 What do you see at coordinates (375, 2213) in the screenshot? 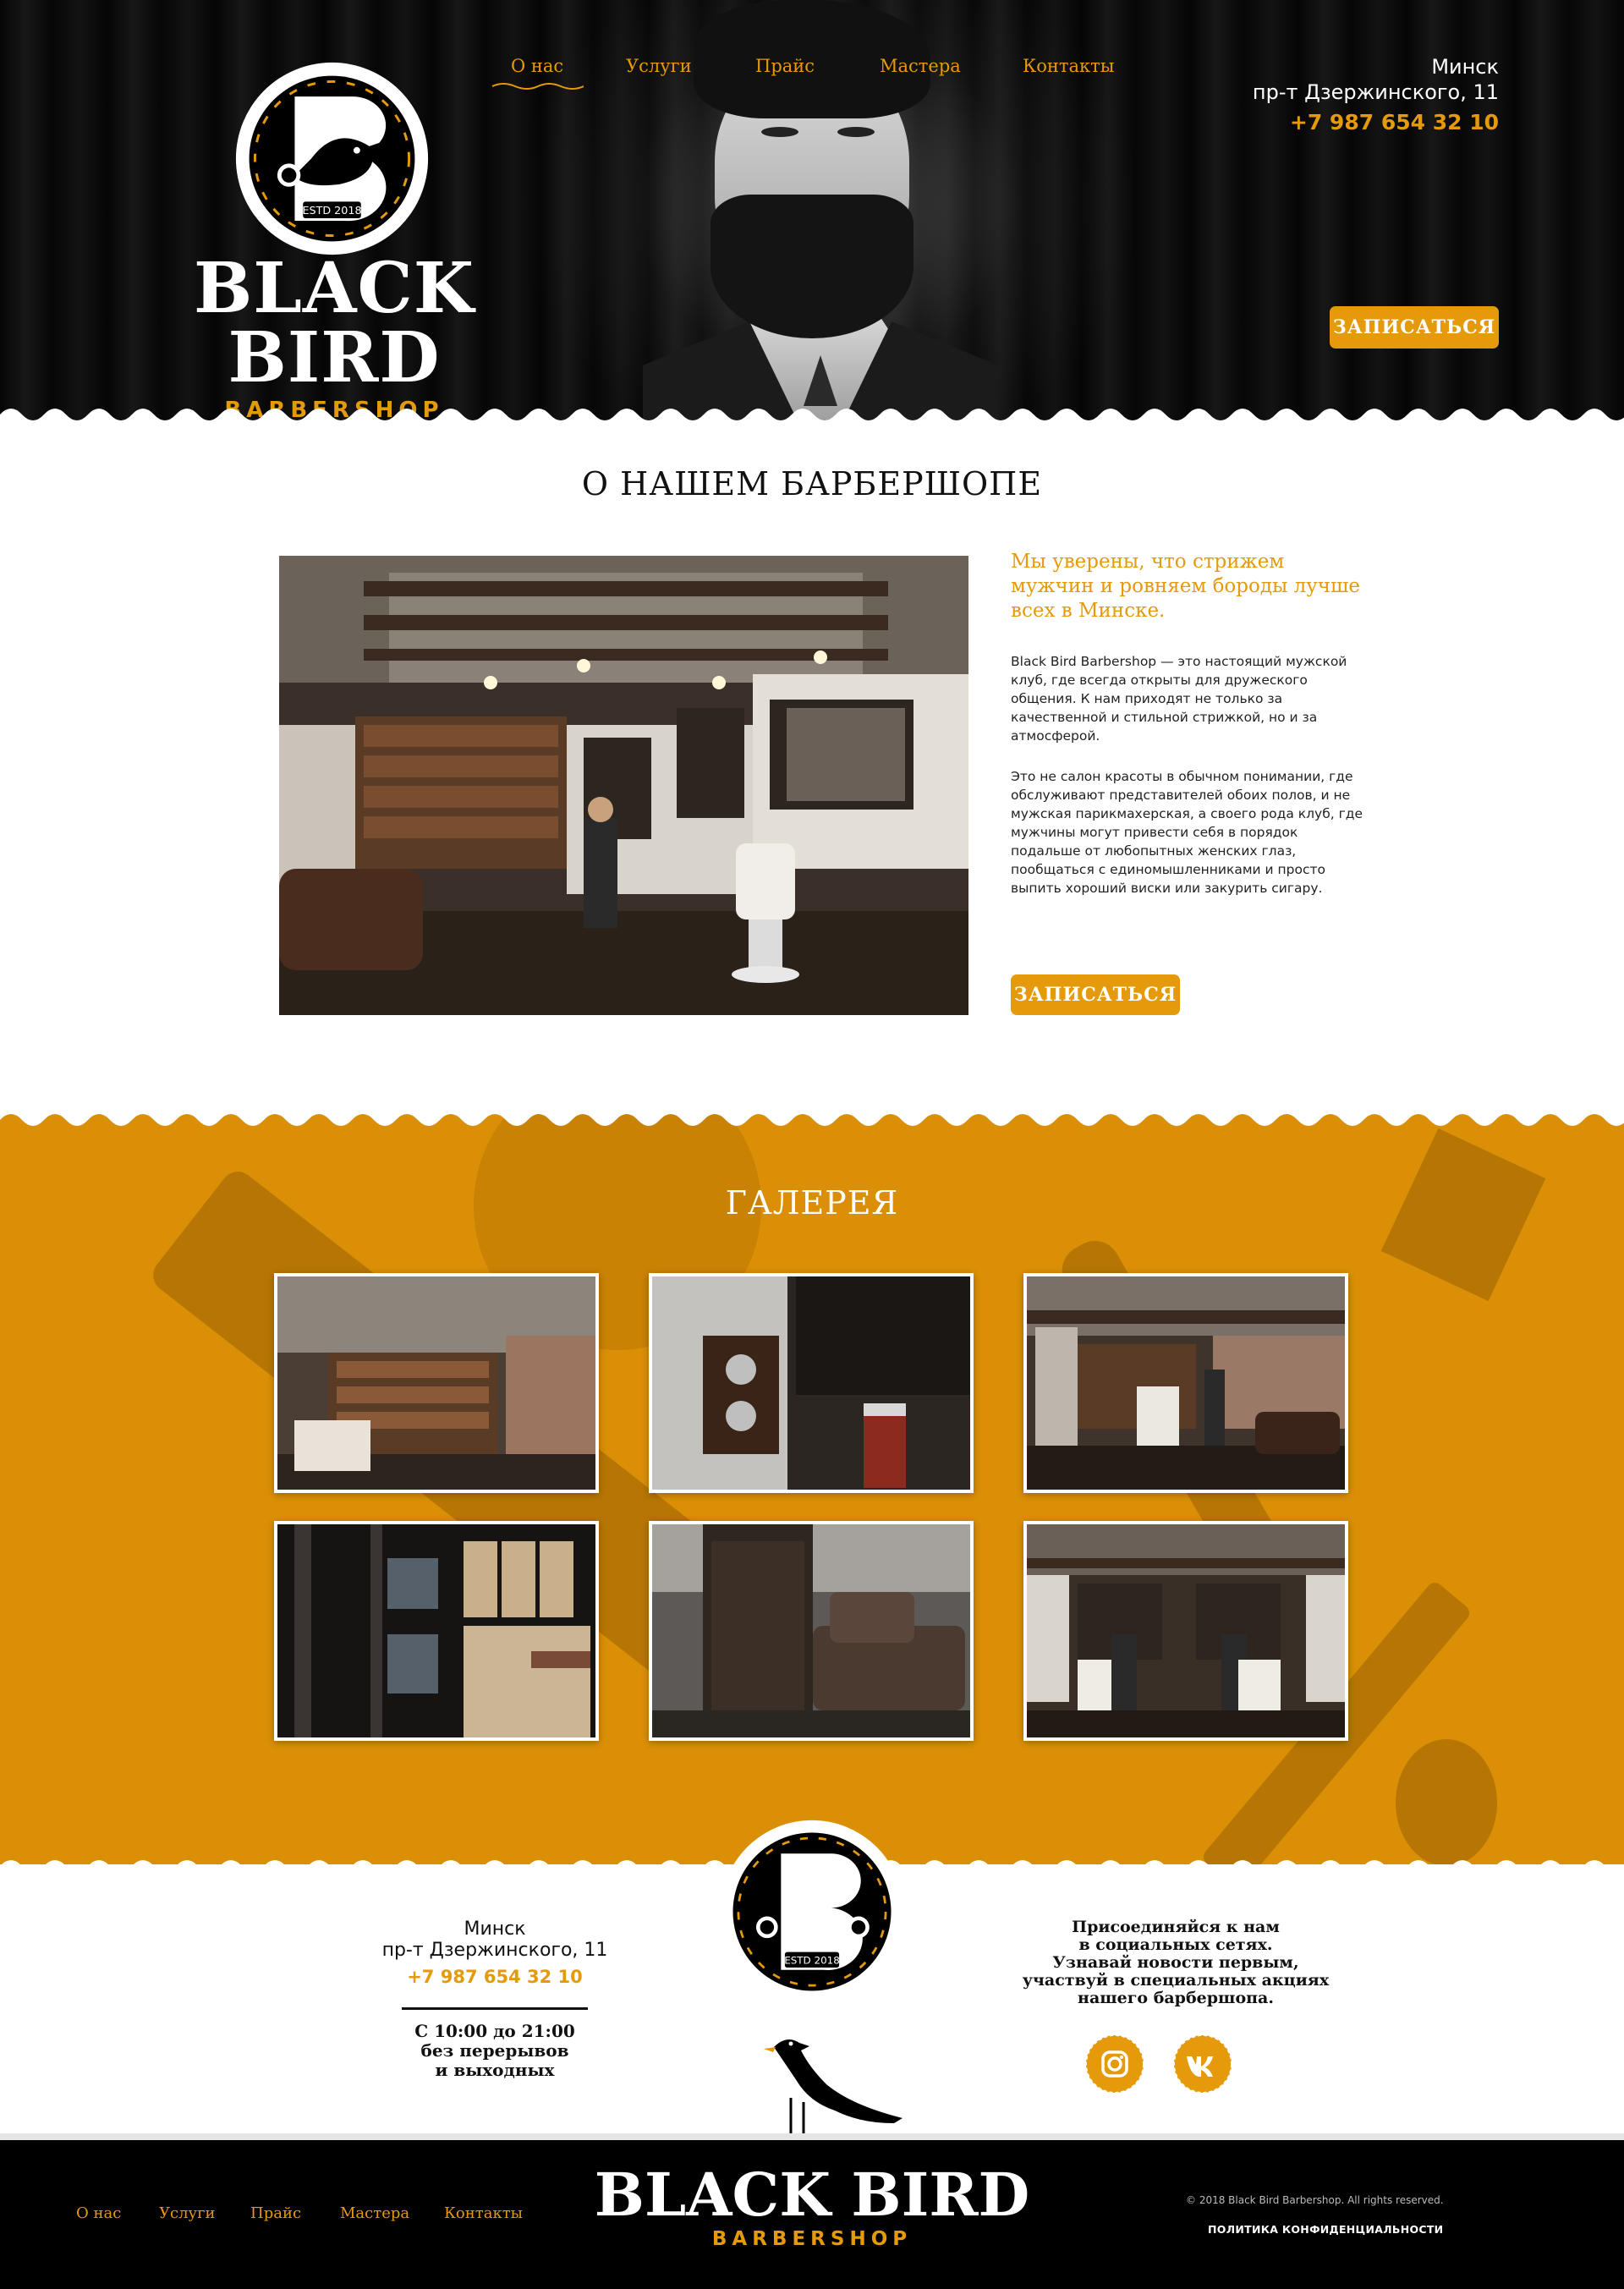
I see `footer-nav-masters: Мастера` at bounding box center [375, 2213].